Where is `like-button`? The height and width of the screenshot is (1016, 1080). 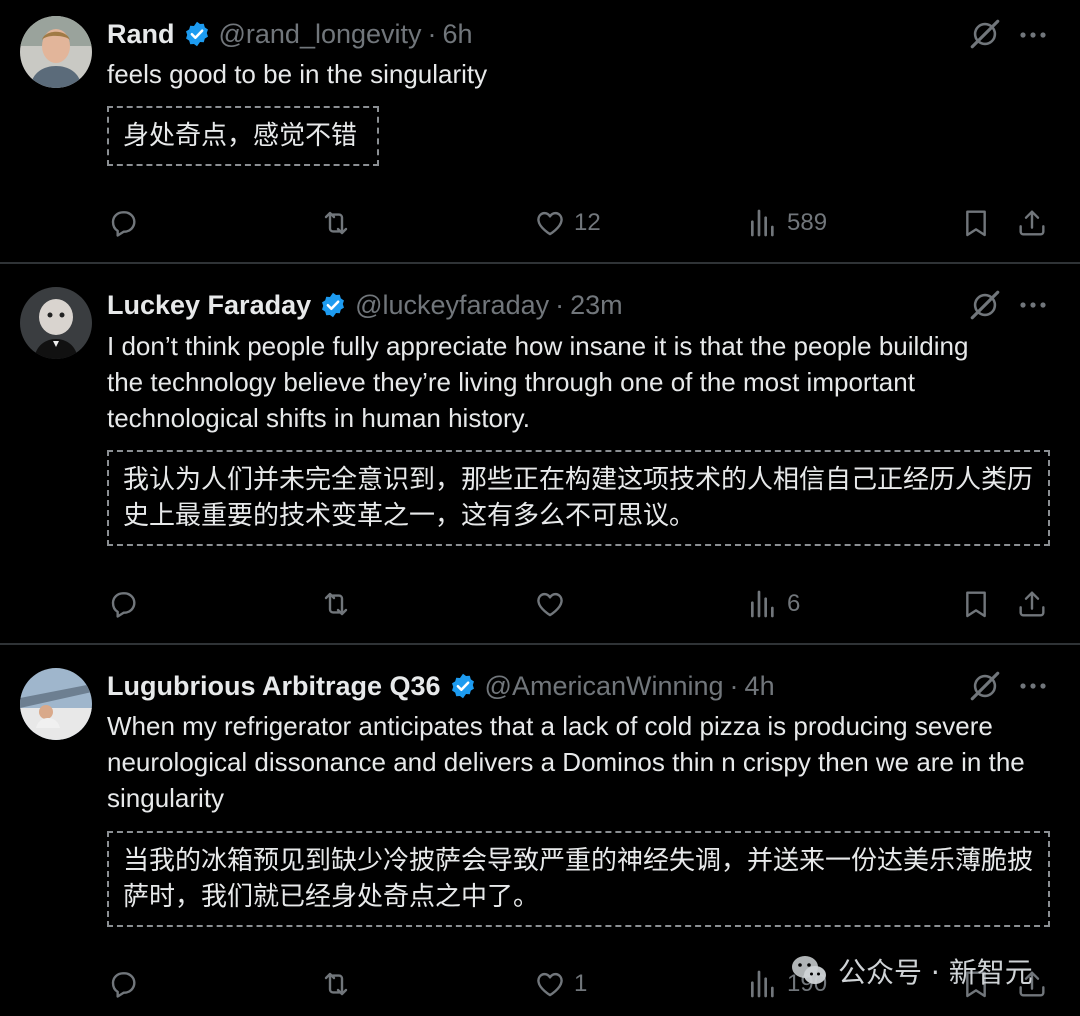 like-button is located at coordinates (554, 604).